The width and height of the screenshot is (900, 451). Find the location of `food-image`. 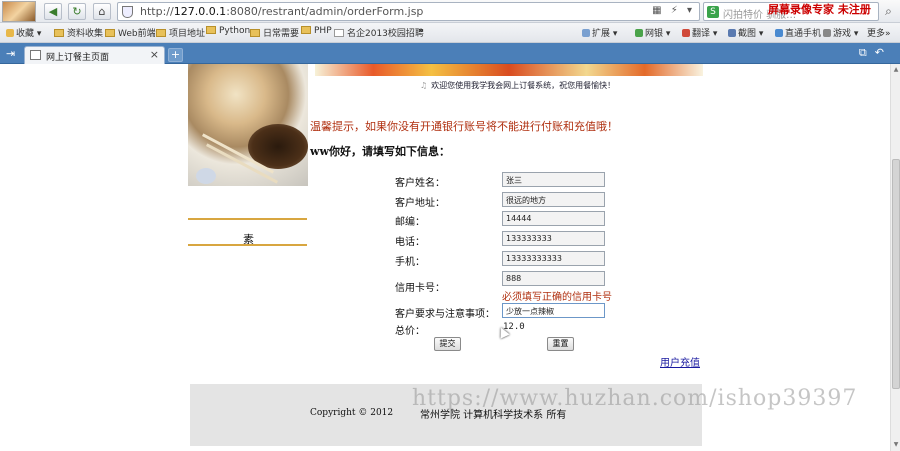

food-image is located at coordinates (248, 125).